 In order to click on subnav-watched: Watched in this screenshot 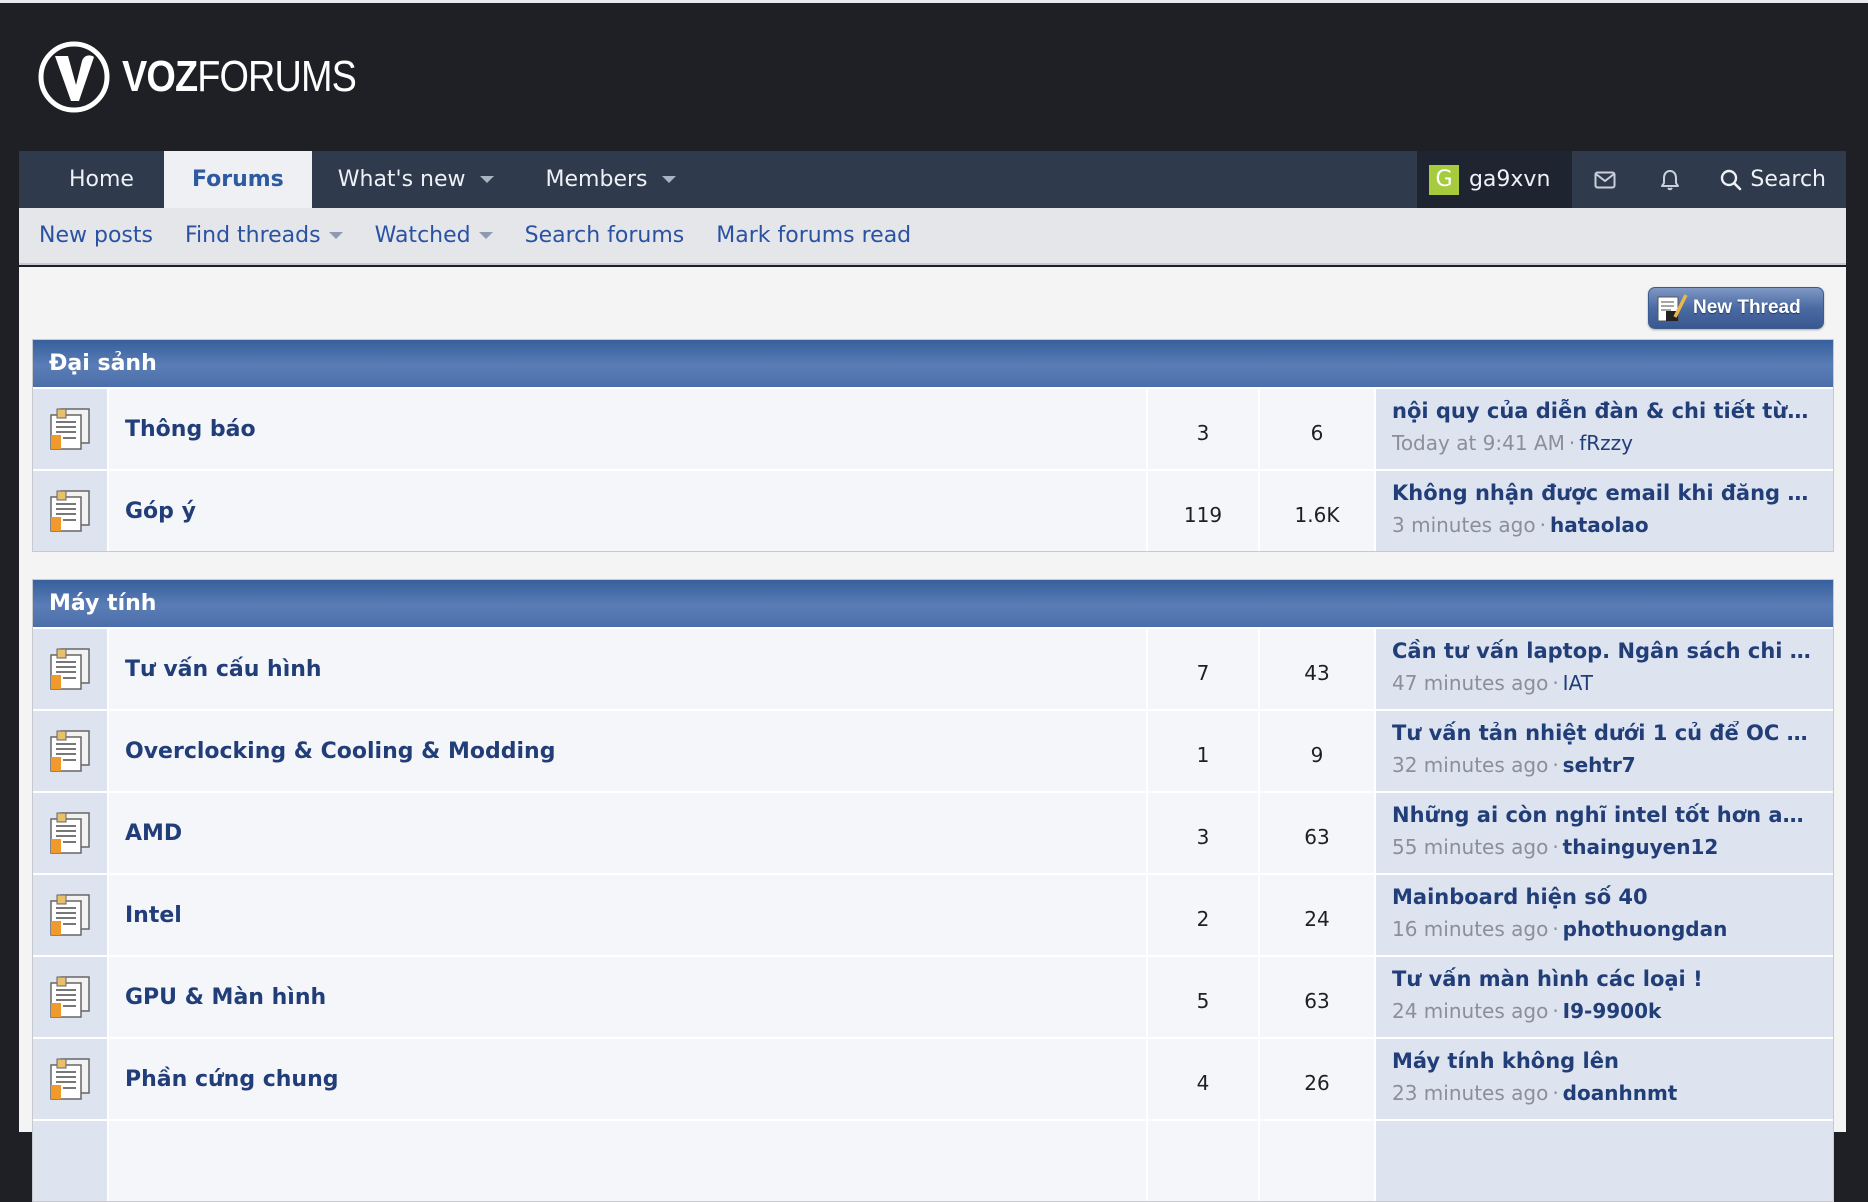, I will do `click(434, 235)`.